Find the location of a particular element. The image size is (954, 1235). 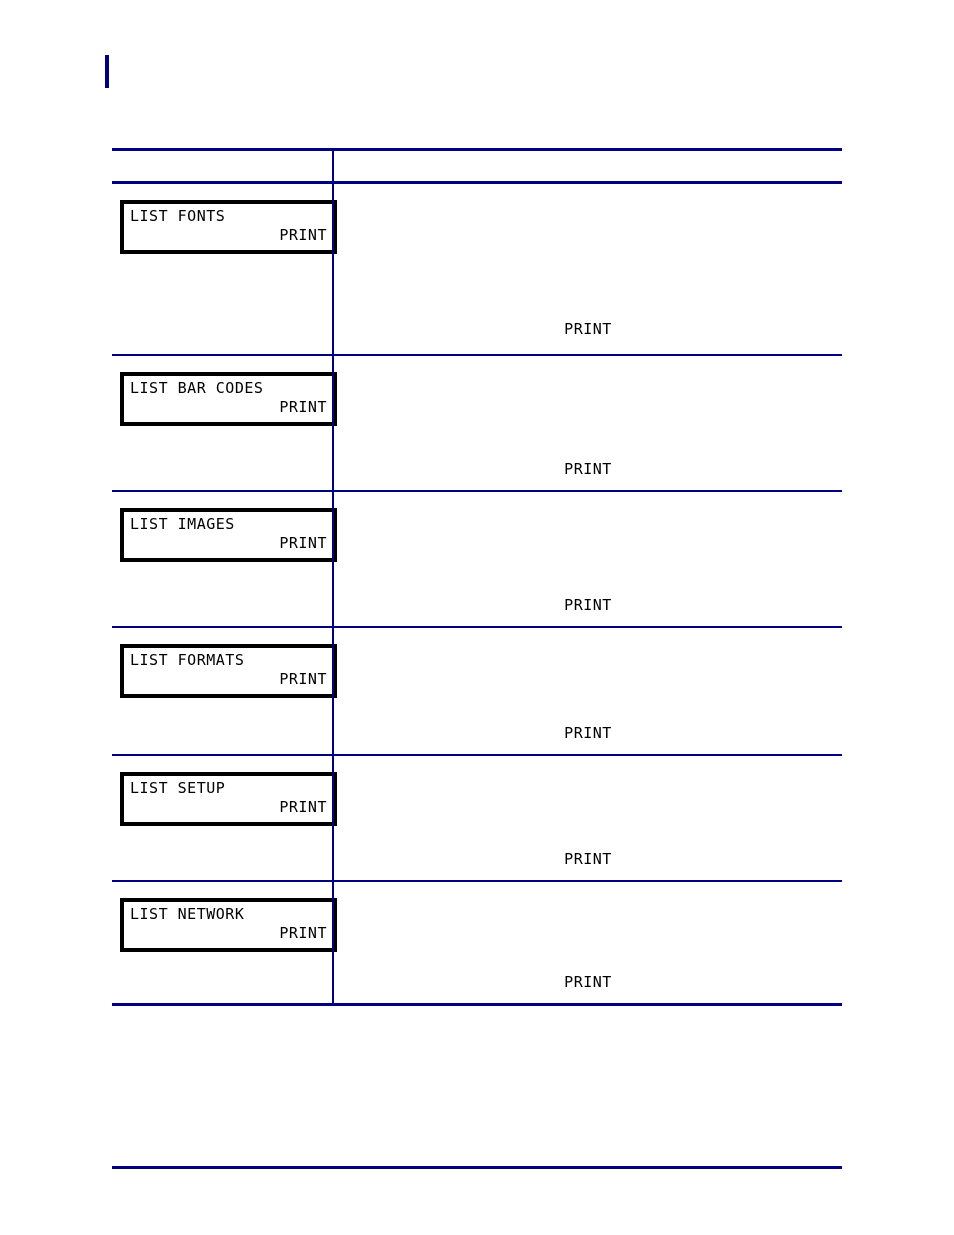

table-row: LIST FONTS PRINT PRINT is located at coordinates (477, 269).